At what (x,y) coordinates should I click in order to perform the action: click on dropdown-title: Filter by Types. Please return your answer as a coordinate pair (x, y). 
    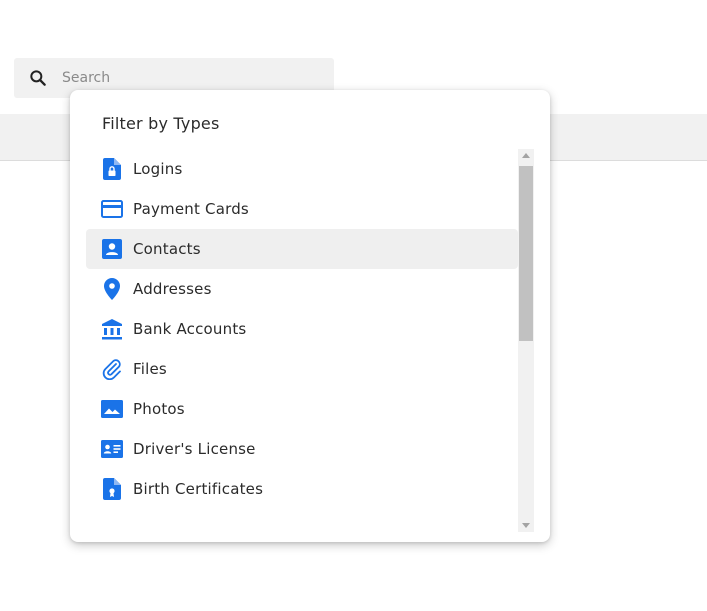
    Looking at the image, I should click on (161, 123).